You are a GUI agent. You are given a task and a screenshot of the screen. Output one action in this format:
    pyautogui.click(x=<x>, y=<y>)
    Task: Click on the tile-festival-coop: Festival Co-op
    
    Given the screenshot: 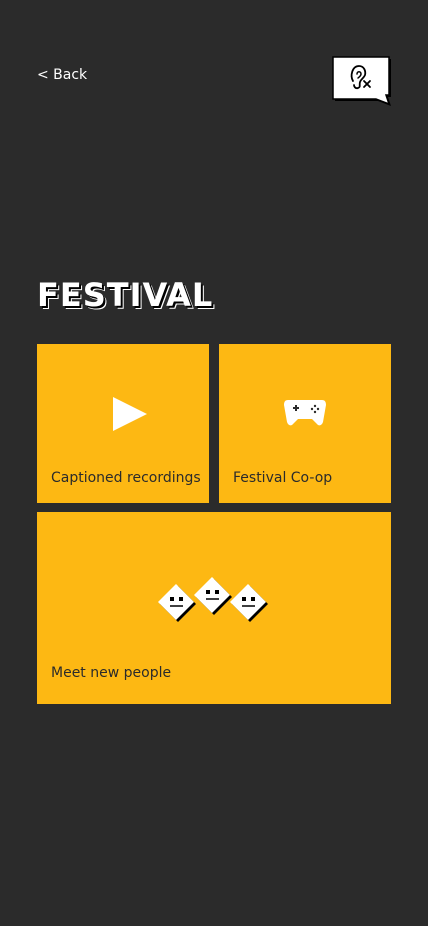 What is the action you would take?
    pyautogui.click(x=305, y=423)
    